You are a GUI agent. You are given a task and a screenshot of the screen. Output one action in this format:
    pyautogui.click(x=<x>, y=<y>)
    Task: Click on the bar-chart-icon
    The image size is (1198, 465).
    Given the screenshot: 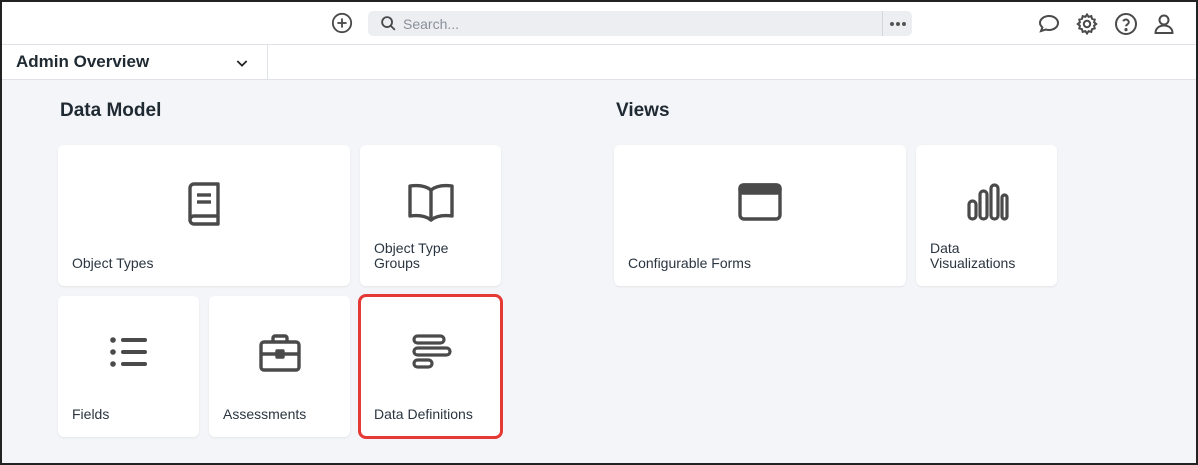 What is the action you would take?
    pyautogui.click(x=987, y=202)
    